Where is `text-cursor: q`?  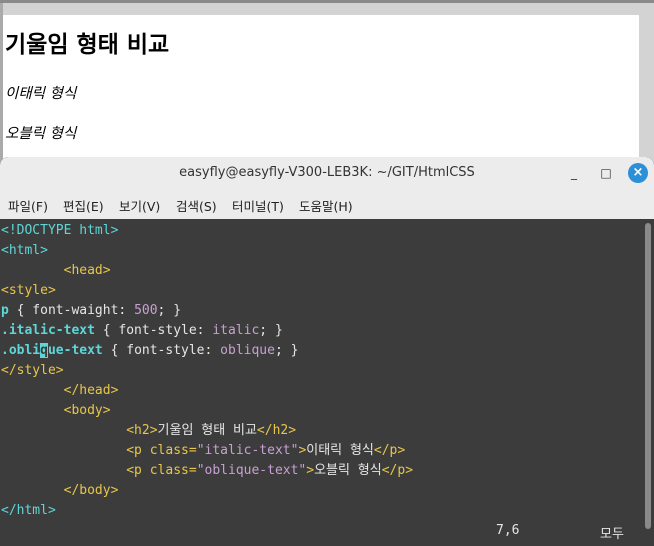
text-cursor: q is located at coordinates (44, 350).